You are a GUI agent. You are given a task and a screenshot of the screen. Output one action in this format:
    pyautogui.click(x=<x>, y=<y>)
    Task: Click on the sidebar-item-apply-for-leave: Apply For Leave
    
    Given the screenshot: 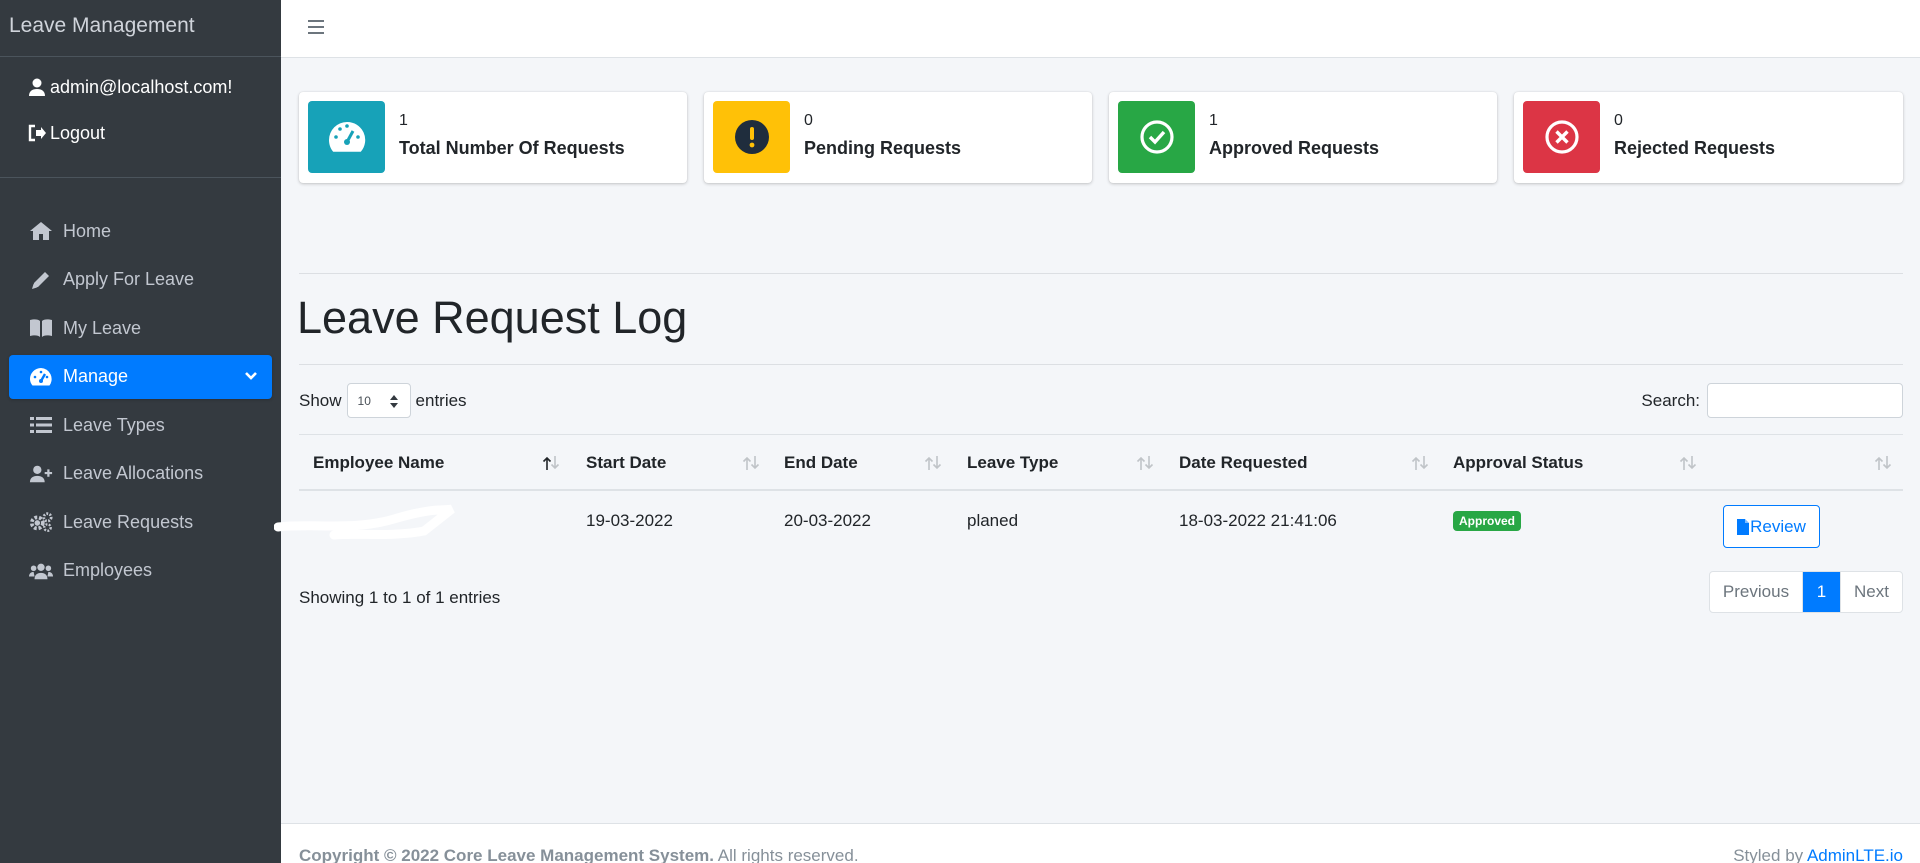 What is the action you would take?
    pyautogui.click(x=140, y=280)
    